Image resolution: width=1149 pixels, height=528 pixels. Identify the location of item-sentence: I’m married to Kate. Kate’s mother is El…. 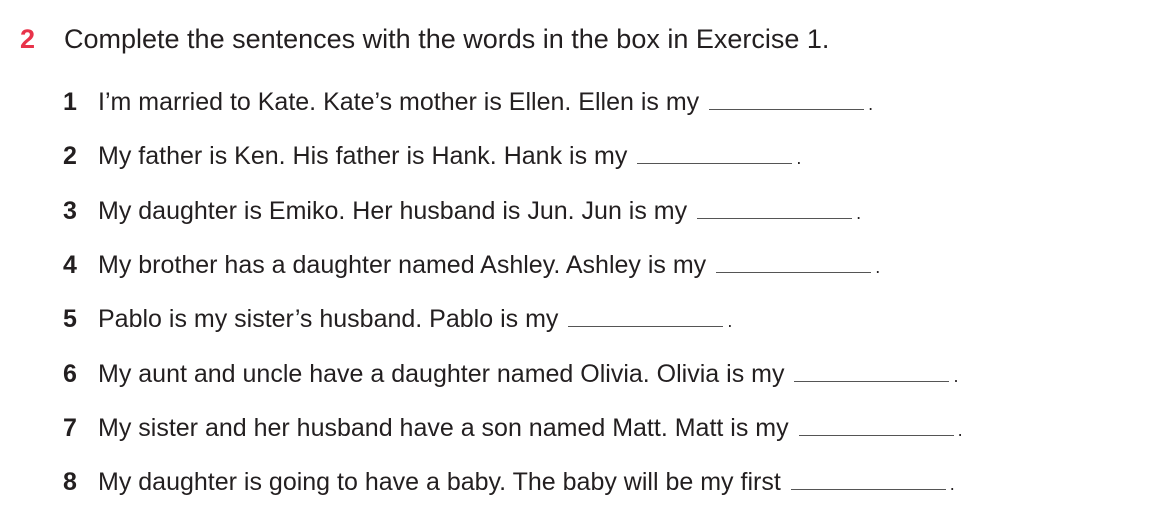
(399, 102).